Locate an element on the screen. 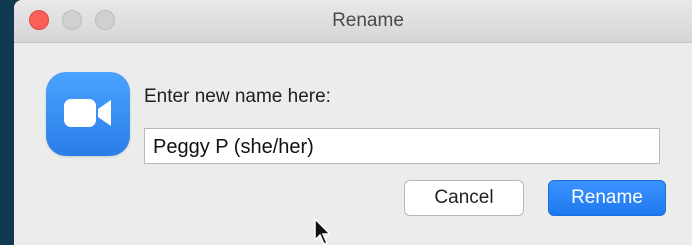  window-title: Rename is located at coordinates (368, 20).